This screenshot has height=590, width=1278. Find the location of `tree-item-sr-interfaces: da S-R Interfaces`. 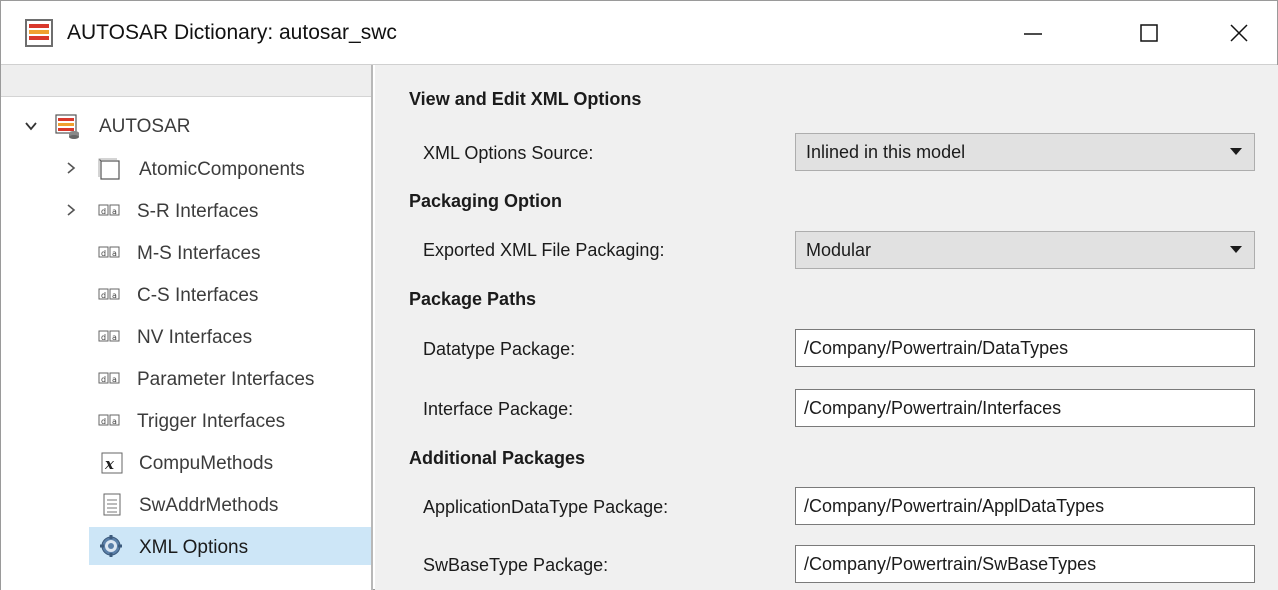

tree-item-sr-interfaces: da S-R Interfaces is located at coordinates (186, 210).